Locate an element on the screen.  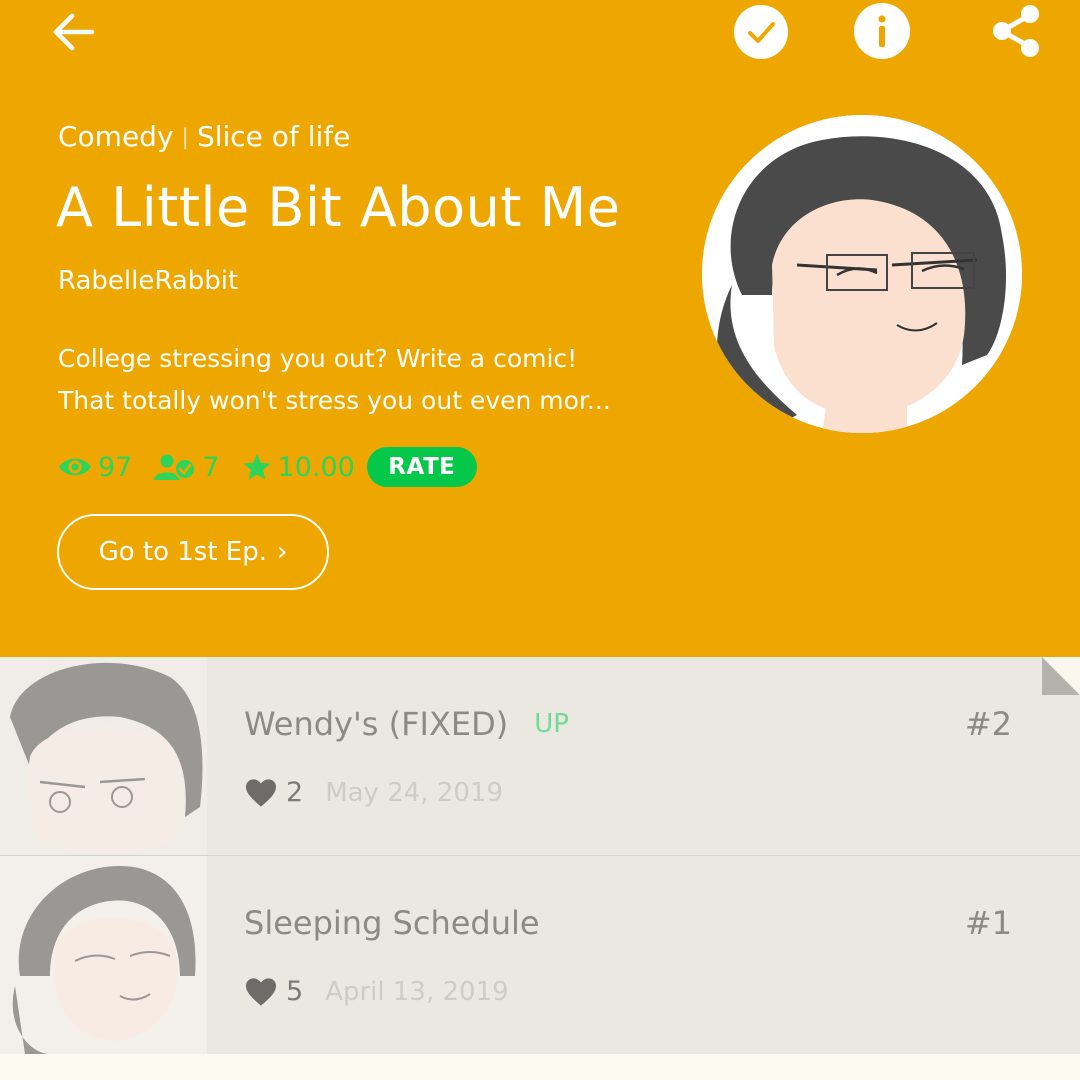
rate-button: RATE is located at coordinates (421, 467).